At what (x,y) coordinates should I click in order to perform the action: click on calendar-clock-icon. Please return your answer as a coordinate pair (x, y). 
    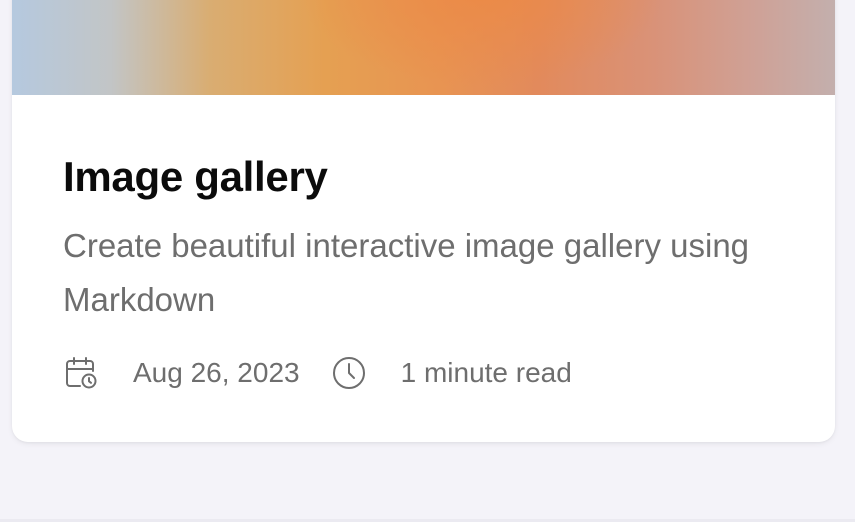
    Looking at the image, I should click on (81, 373).